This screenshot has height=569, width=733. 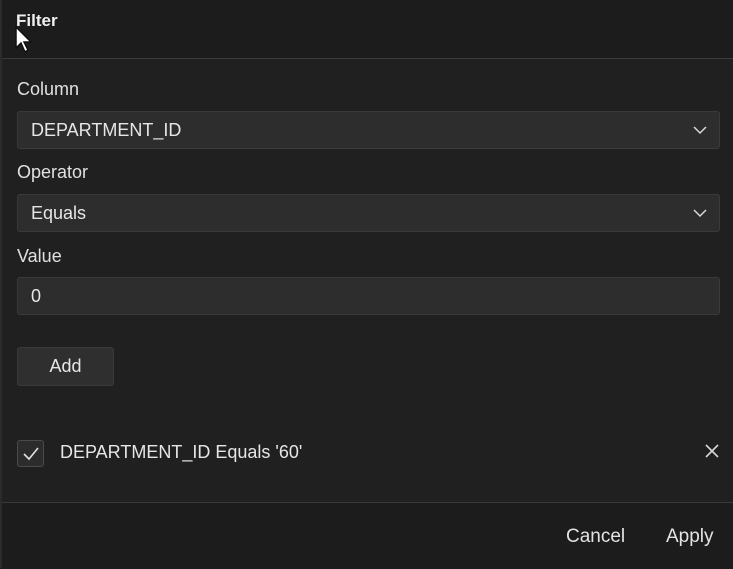 What do you see at coordinates (39, 256) in the screenshot?
I see `value-label: Value` at bounding box center [39, 256].